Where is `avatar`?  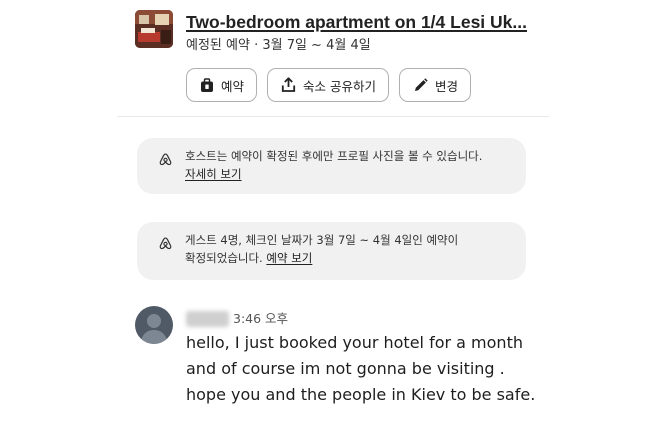 avatar is located at coordinates (154, 325).